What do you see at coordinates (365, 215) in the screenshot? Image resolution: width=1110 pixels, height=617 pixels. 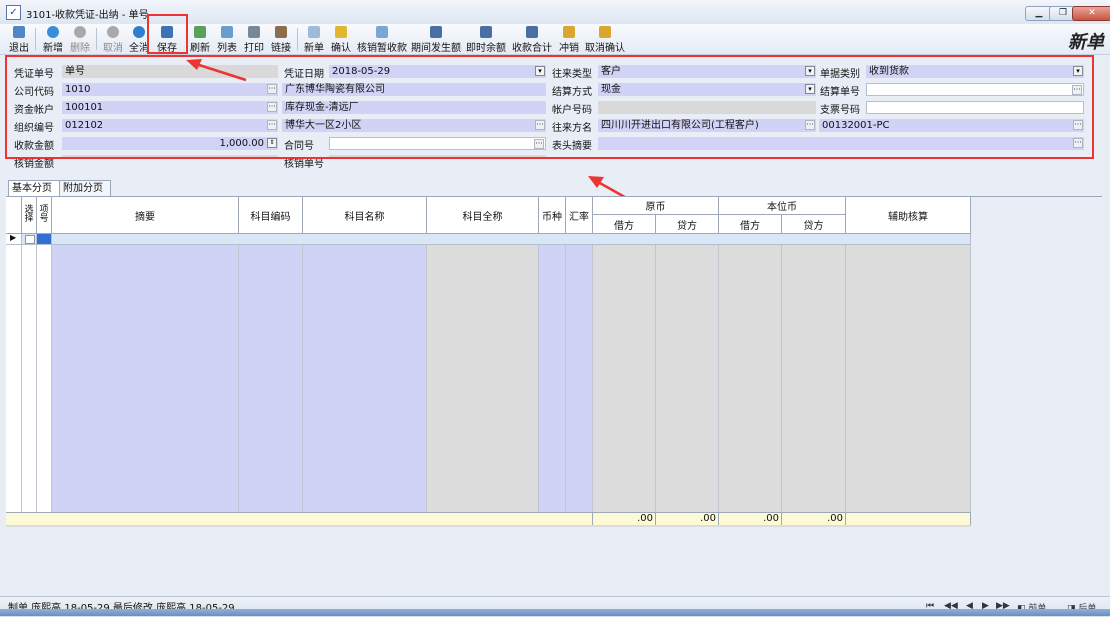 I see `subject-name-header: 科目名称` at bounding box center [365, 215].